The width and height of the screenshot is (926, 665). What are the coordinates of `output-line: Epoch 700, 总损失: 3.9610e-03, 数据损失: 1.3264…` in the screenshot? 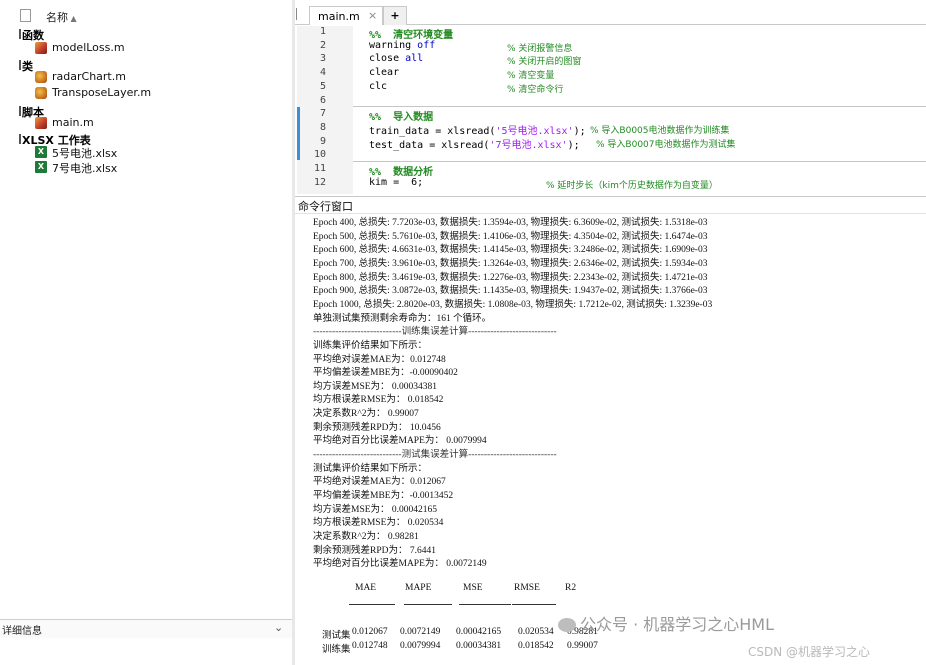 It's located at (510, 263).